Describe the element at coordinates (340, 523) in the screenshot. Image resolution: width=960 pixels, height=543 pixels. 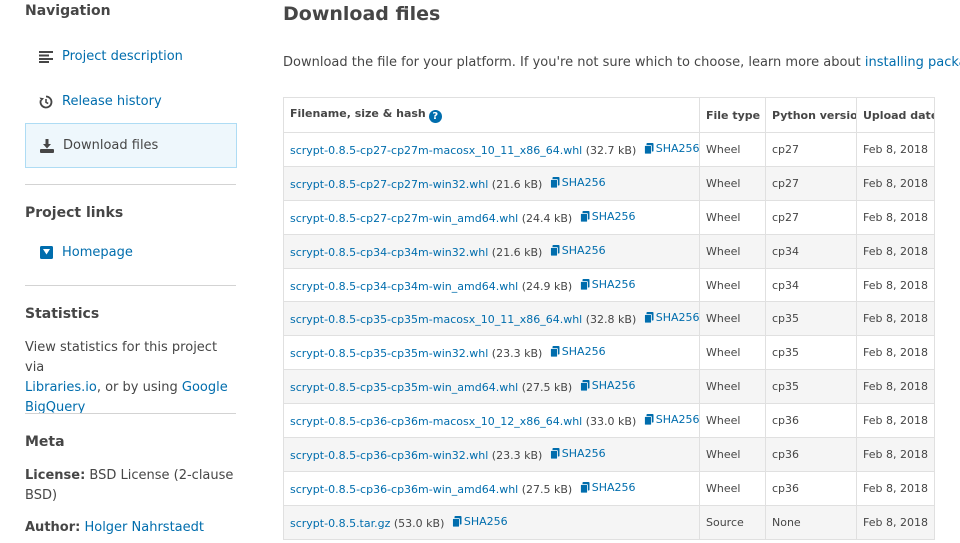
I see `filename-link: scrypt-0.8.5.tar.gz` at that location.